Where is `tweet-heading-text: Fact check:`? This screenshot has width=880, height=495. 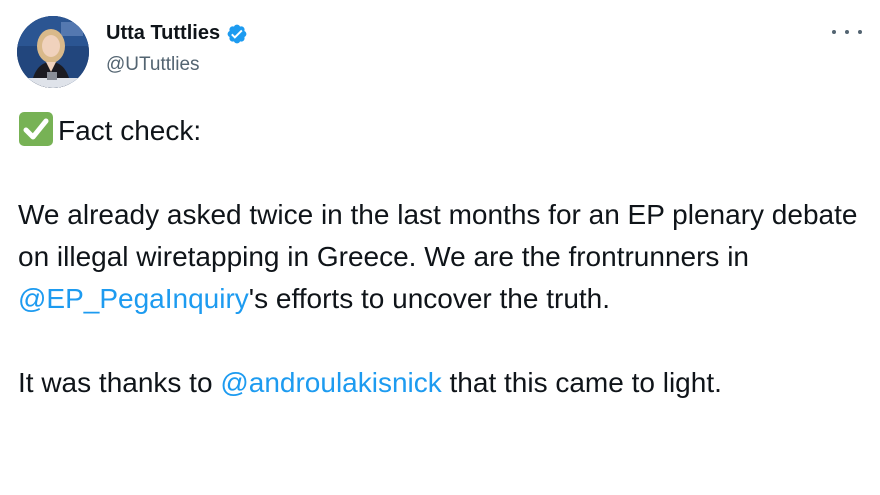 tweet-heading-text: Fact check: is located at coordinates (130, 130).